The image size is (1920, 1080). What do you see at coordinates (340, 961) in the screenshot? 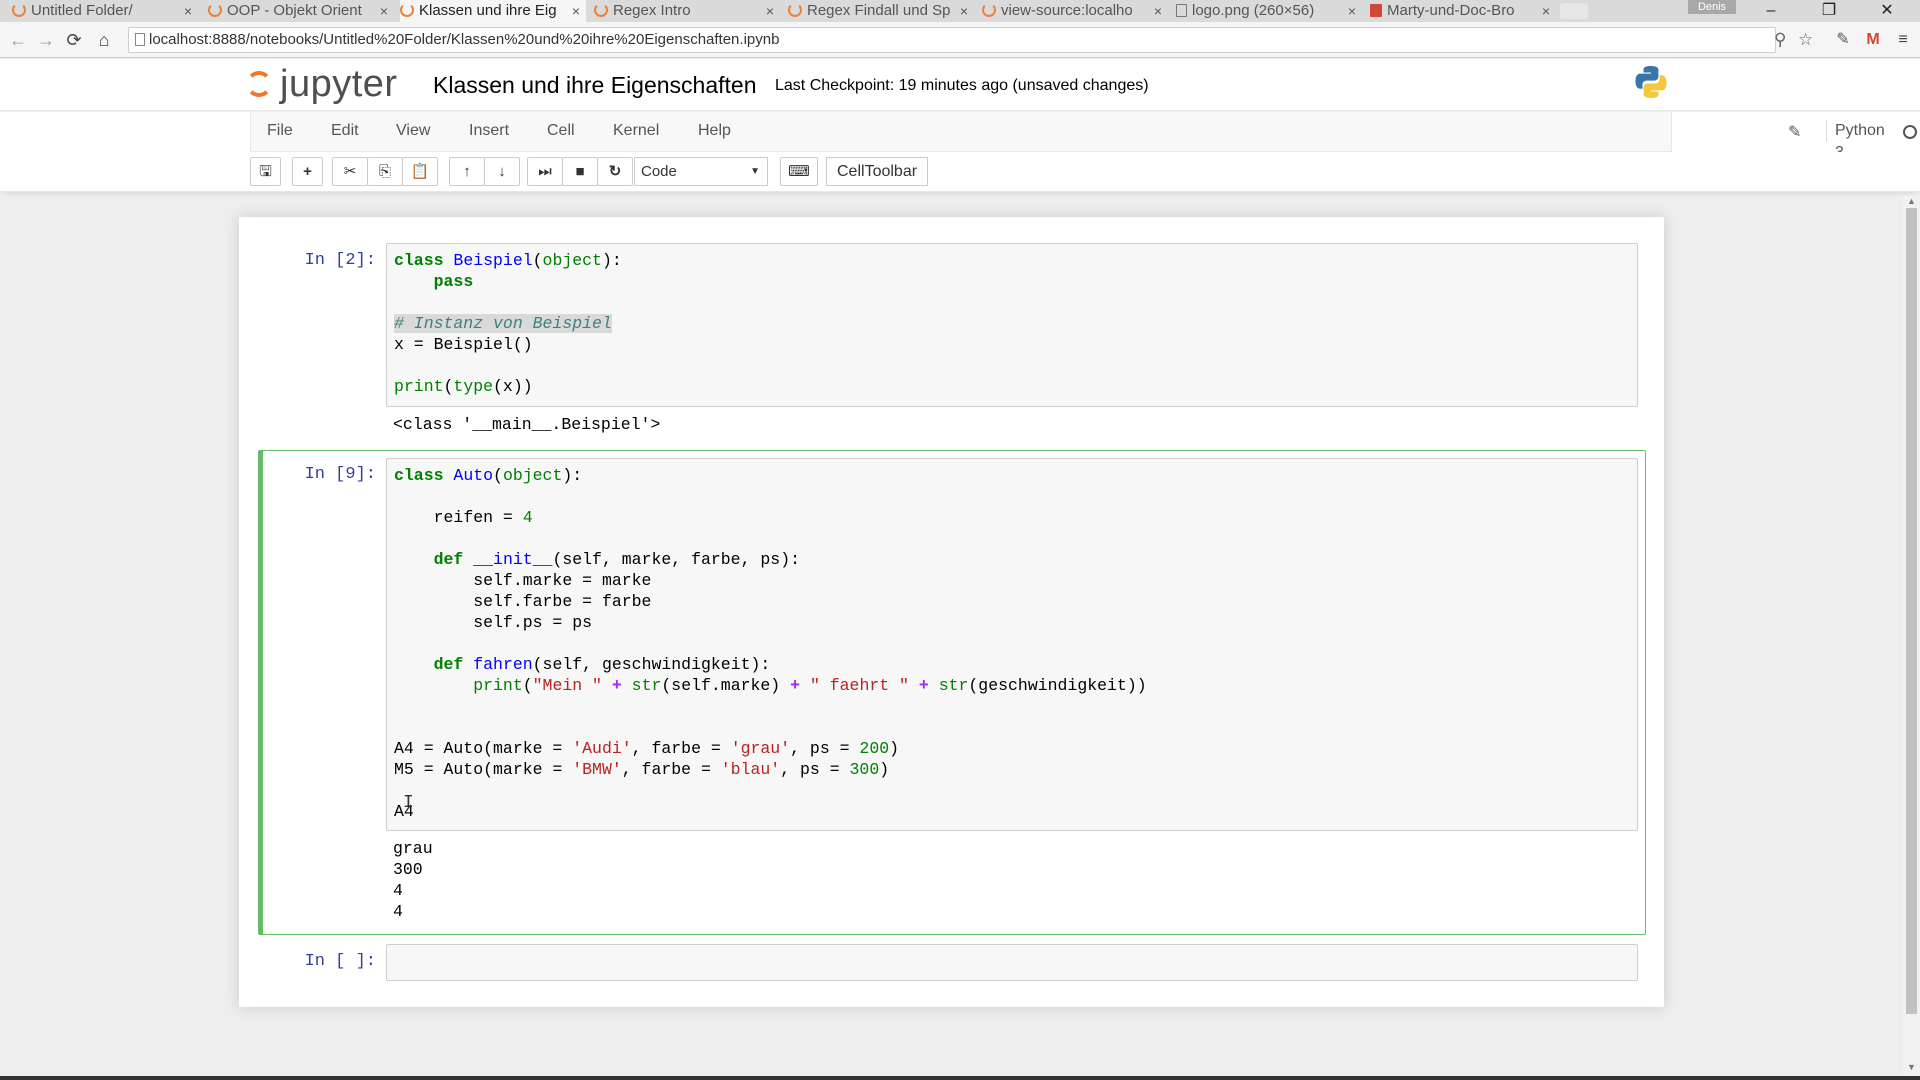
I see `cell-prompt: In [ ]:` at bounding box center [340, 961].